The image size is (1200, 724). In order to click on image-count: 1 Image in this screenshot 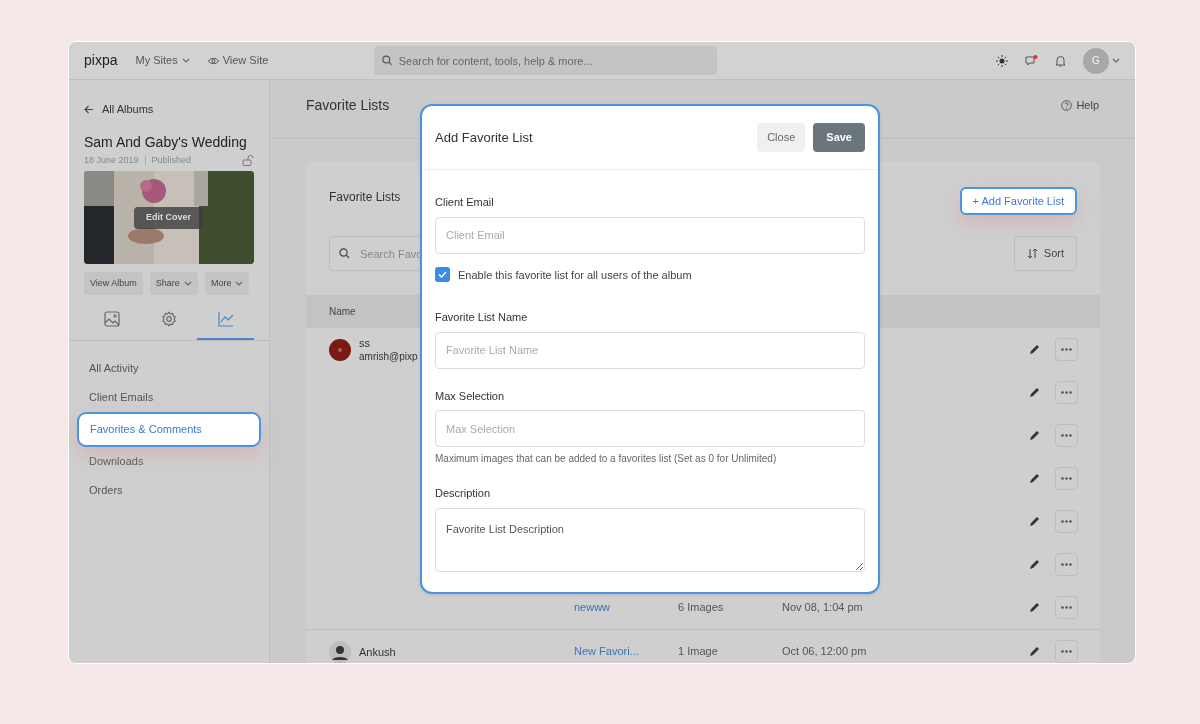, I will do `click(698, 652)`.